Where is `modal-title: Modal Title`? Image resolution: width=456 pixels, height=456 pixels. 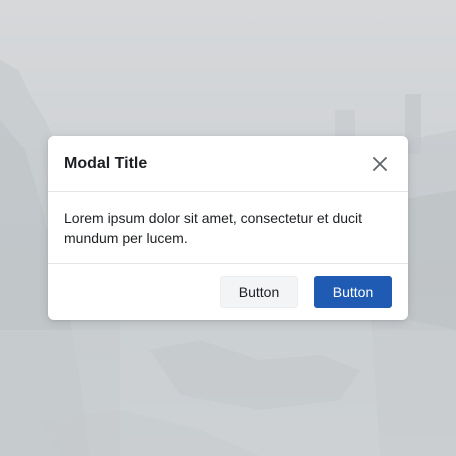
modal-title: Modal Title is located at coordinates (106, 163).